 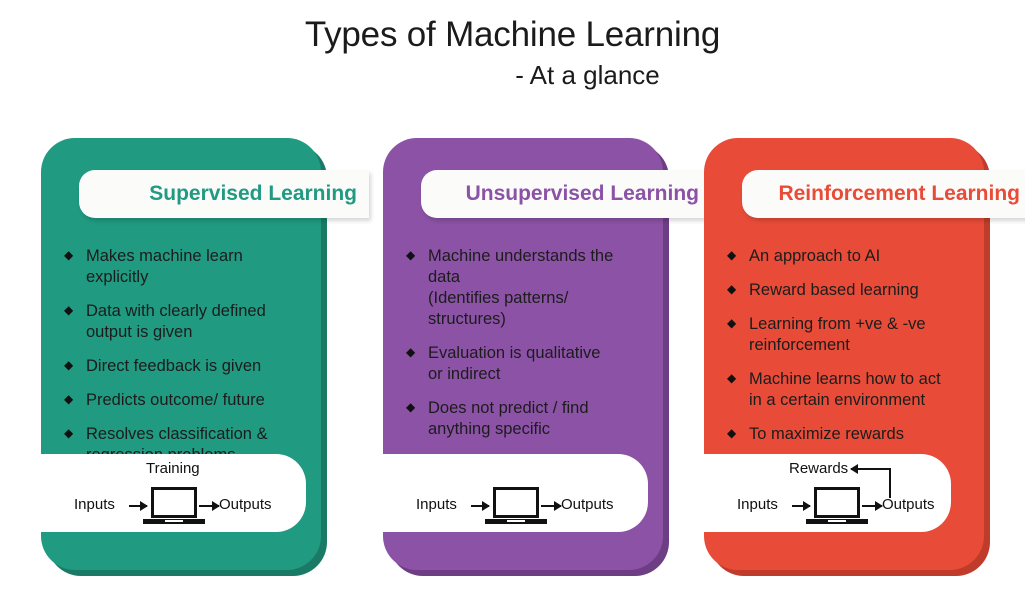 I want to click on list-item-text: Learning from +ve & -ve reinforcement, so click(x=837, y=334).